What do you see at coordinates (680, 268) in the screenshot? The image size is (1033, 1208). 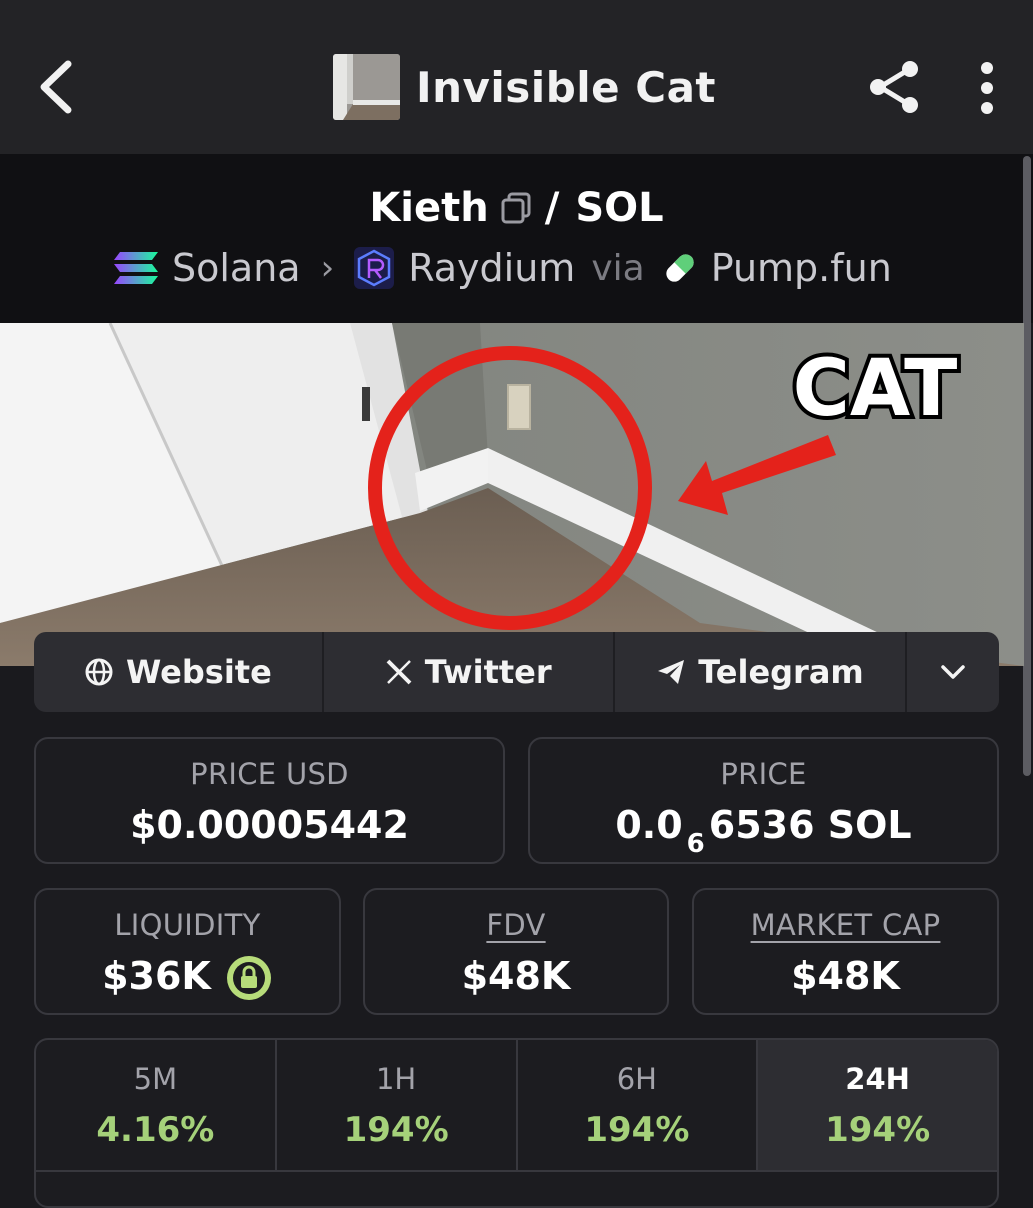 I see `pill-icon` at bounding box center [680, 268].